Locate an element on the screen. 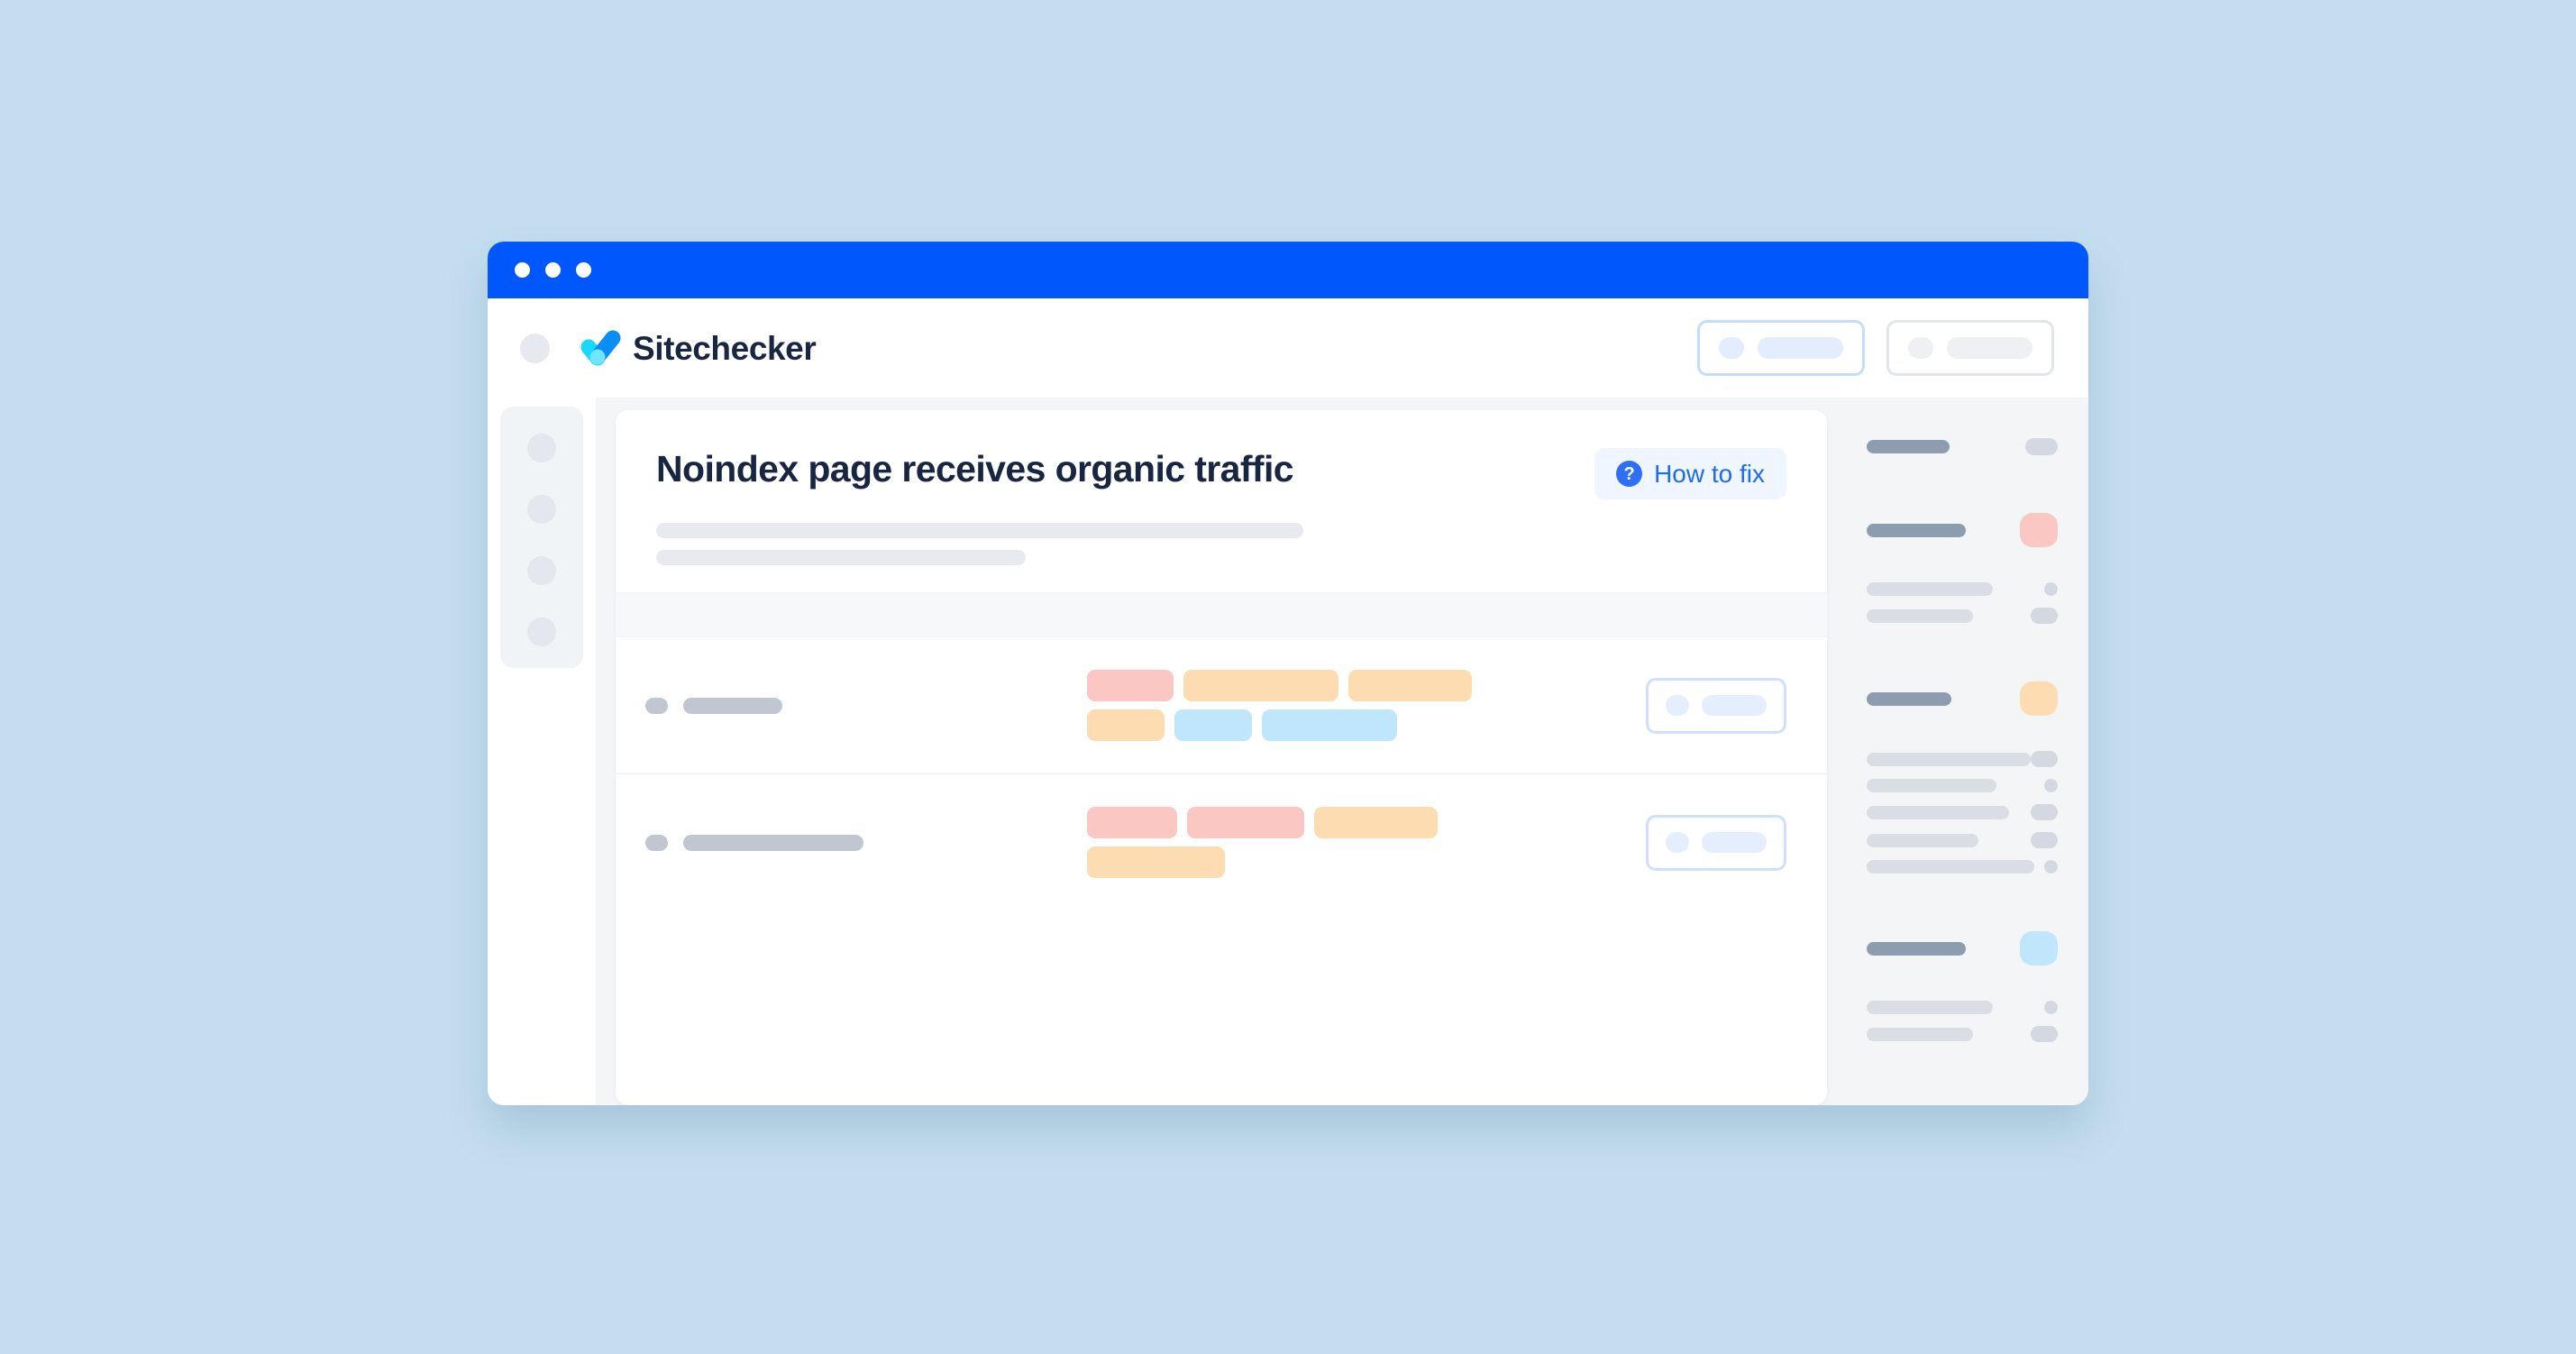  header-actions is located at coordinates (1876, 348).